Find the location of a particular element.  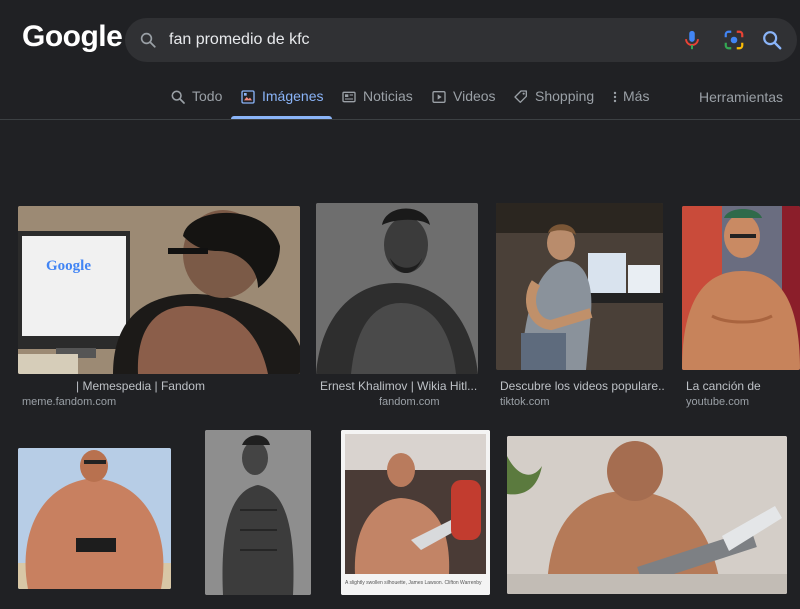

result-source: fandom.com is located at coordinates (409, 402).